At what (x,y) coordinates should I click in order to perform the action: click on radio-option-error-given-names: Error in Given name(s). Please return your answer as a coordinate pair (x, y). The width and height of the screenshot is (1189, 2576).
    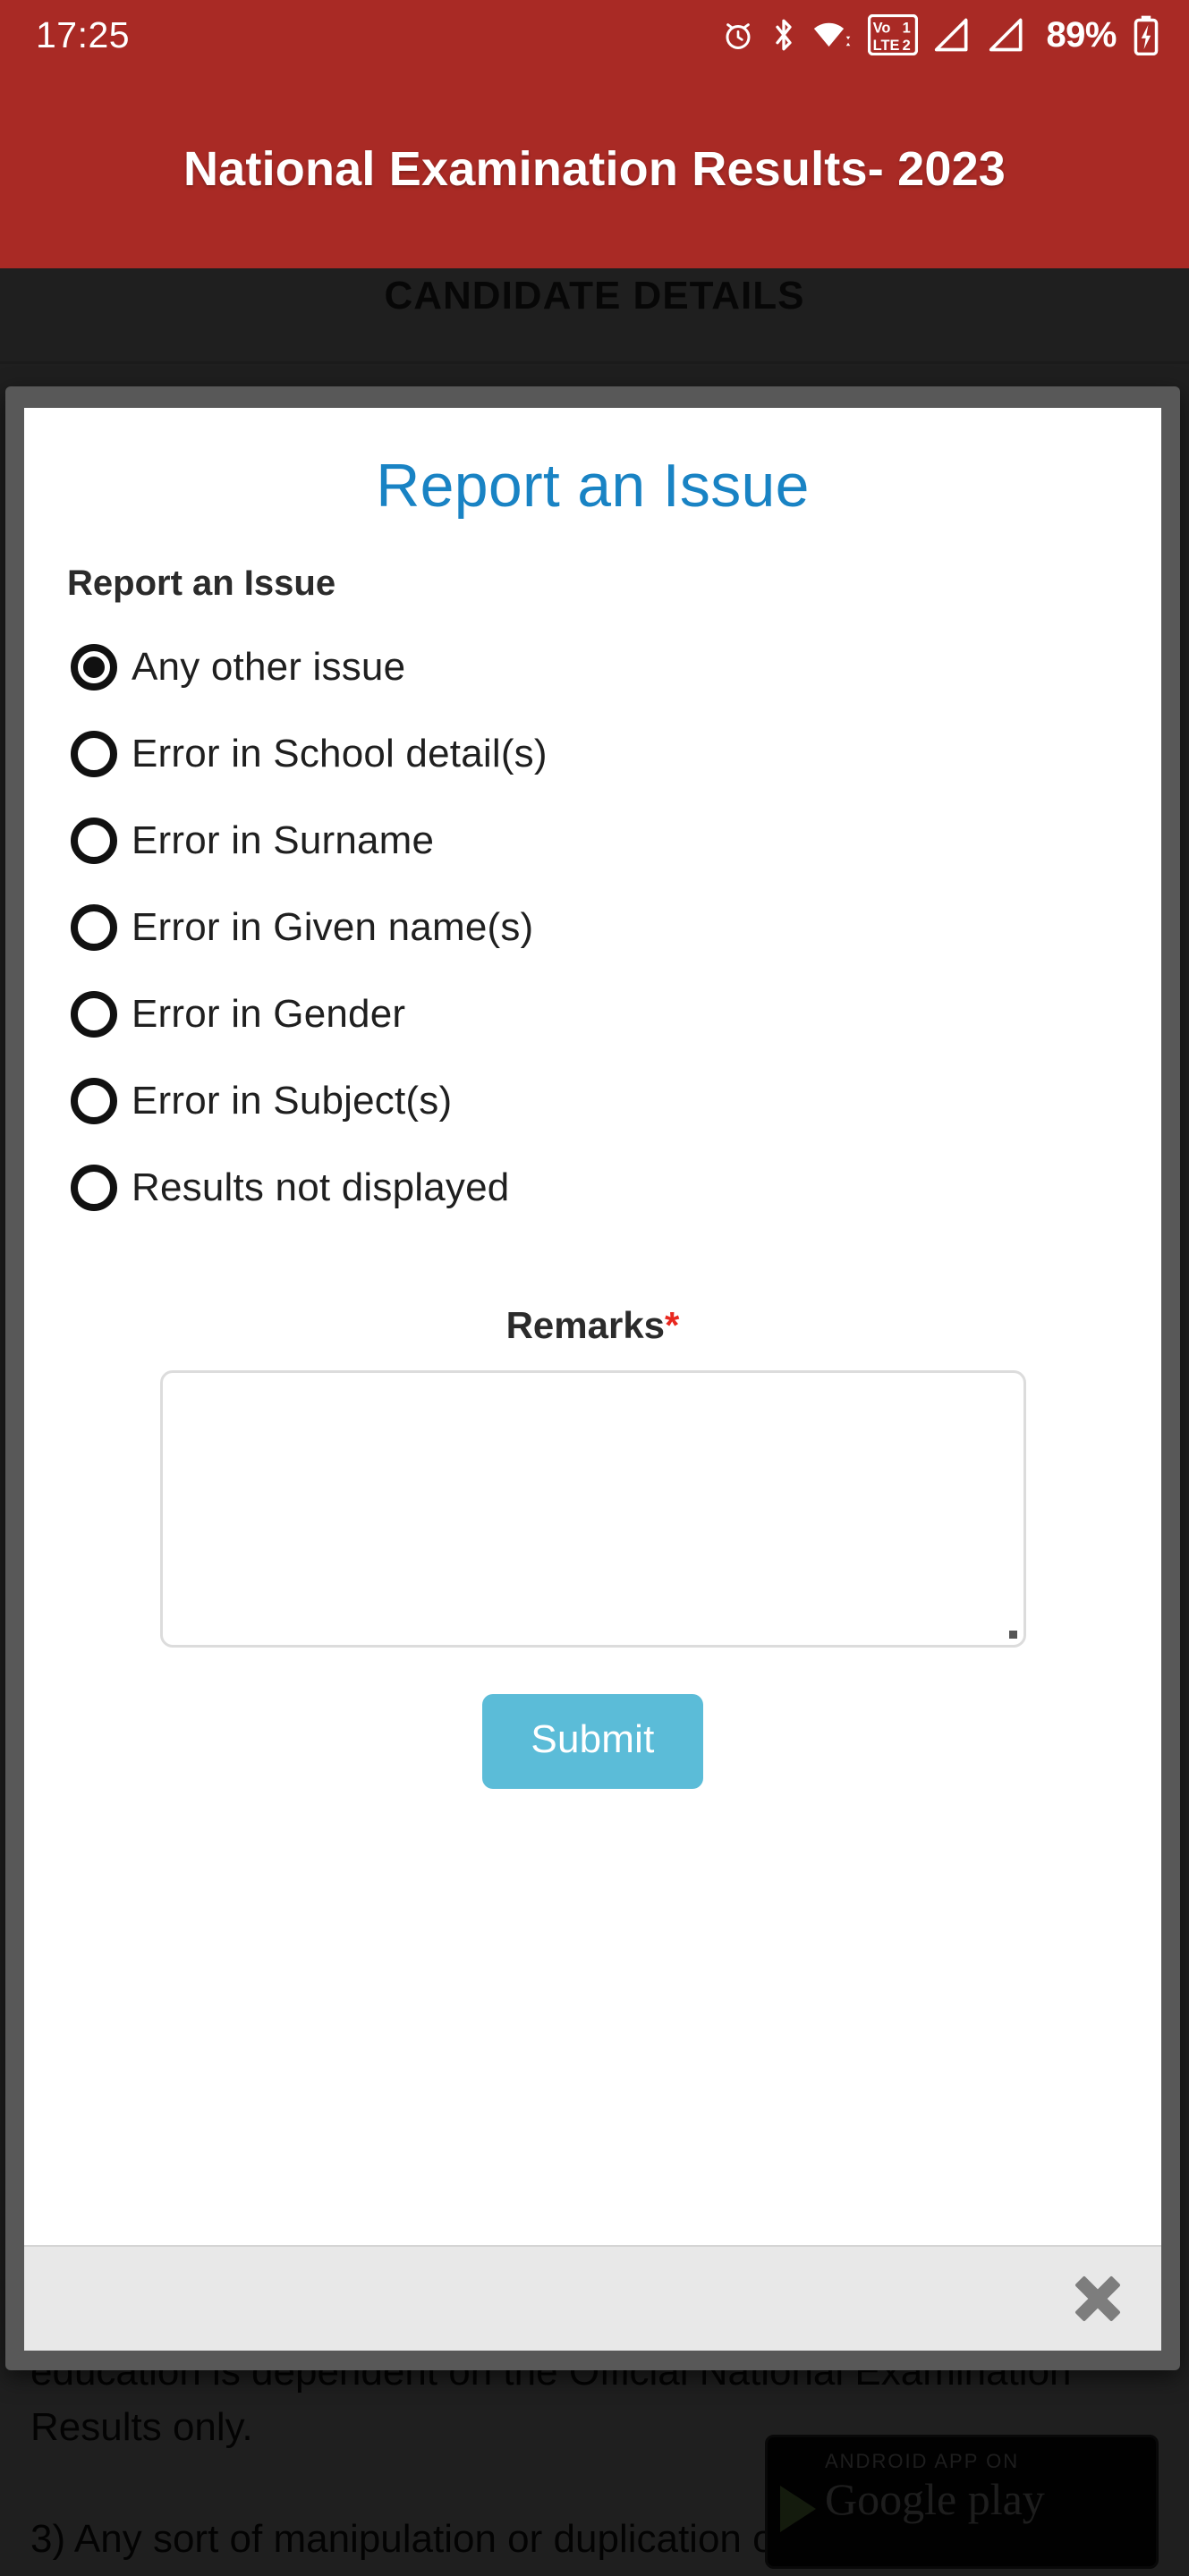
    Looking at the image, I should click on (595, 927).